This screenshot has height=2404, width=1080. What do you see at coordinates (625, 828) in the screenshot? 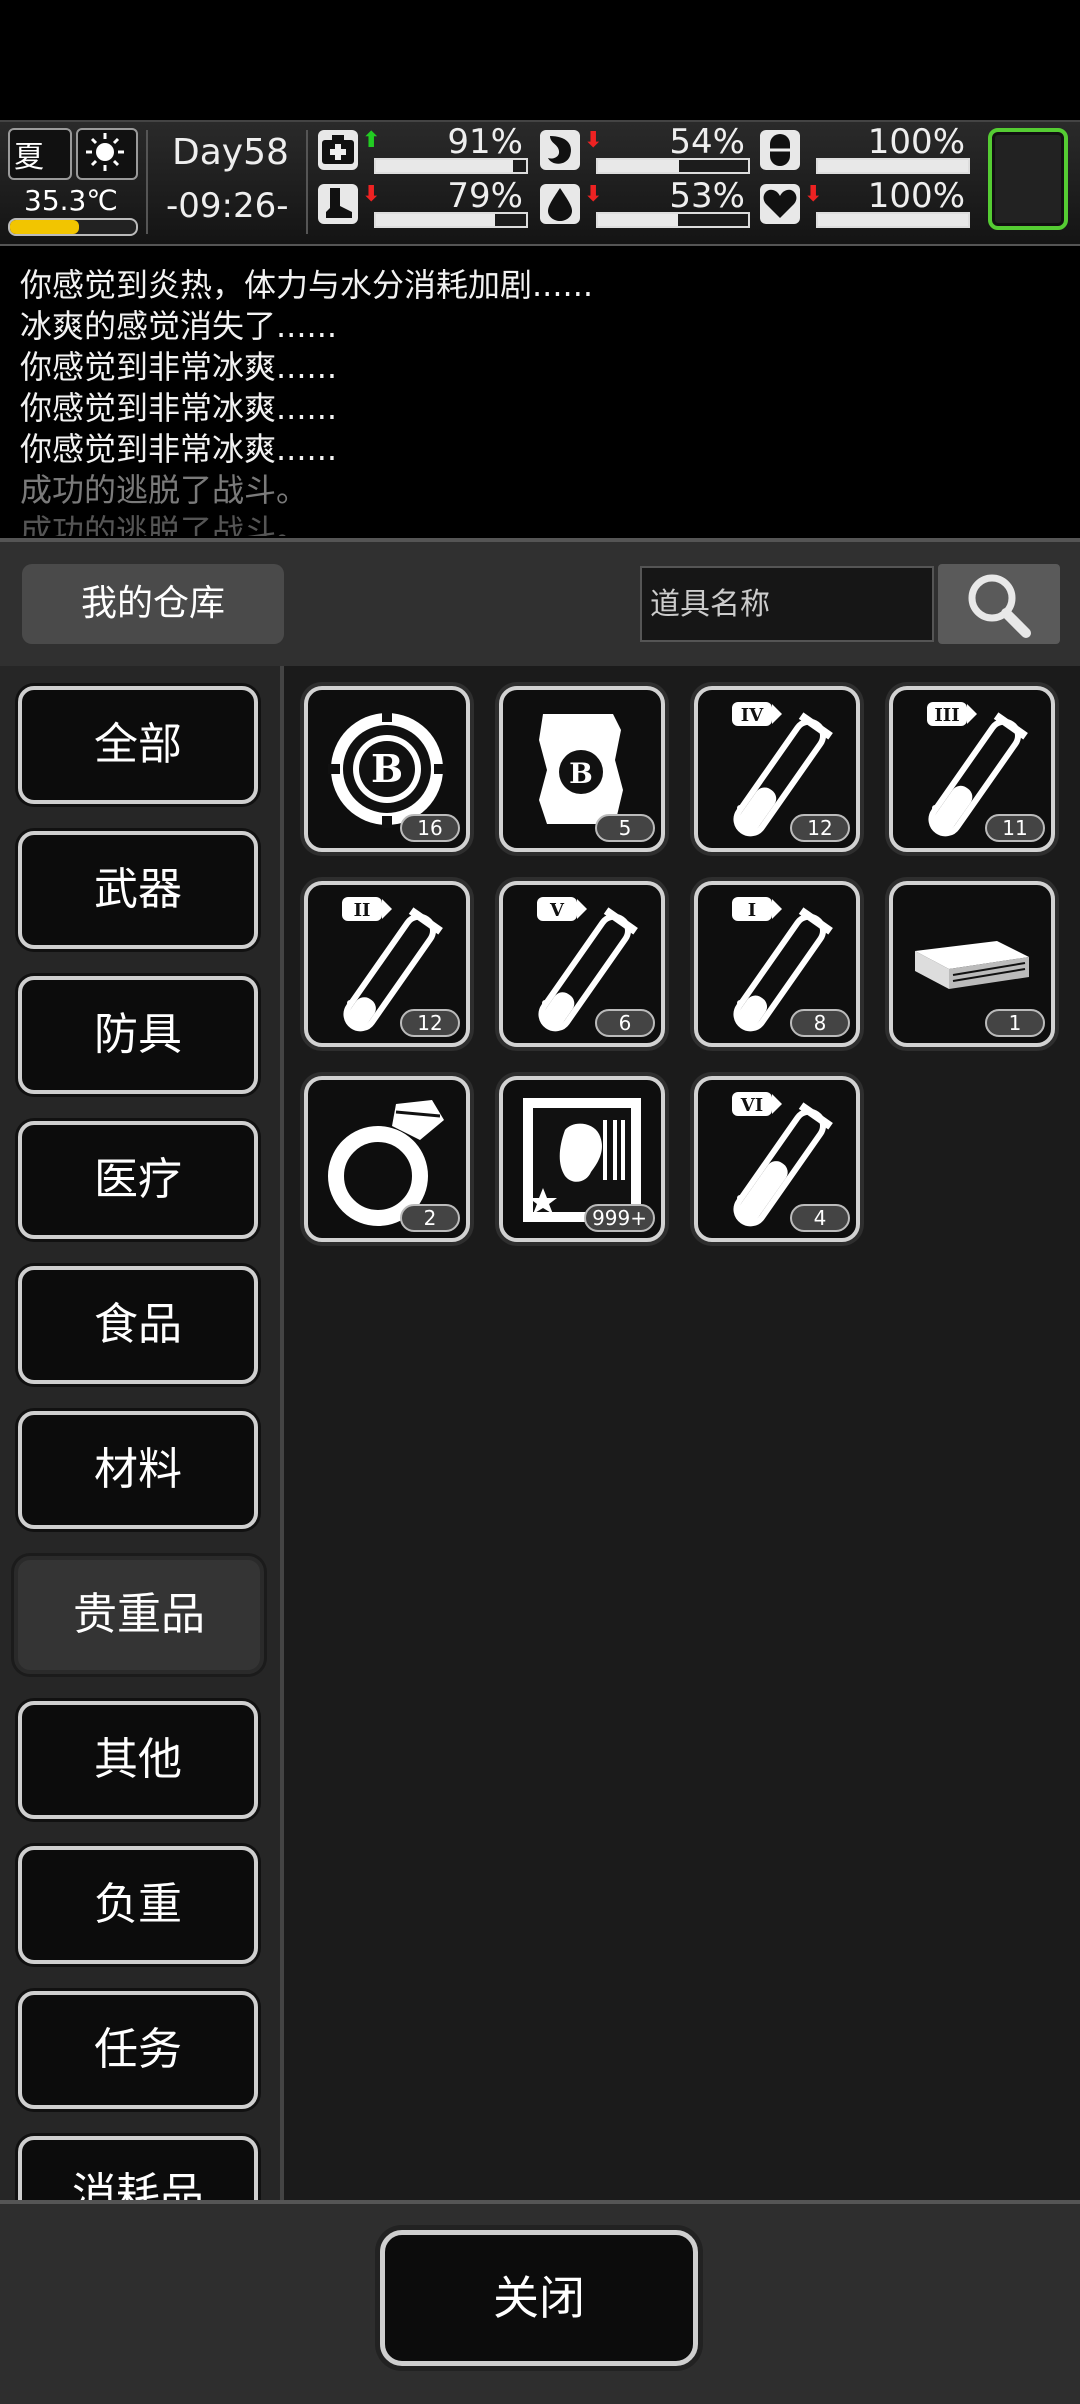
I see `item-count-badge: 5` at bounding box center [625, 828].